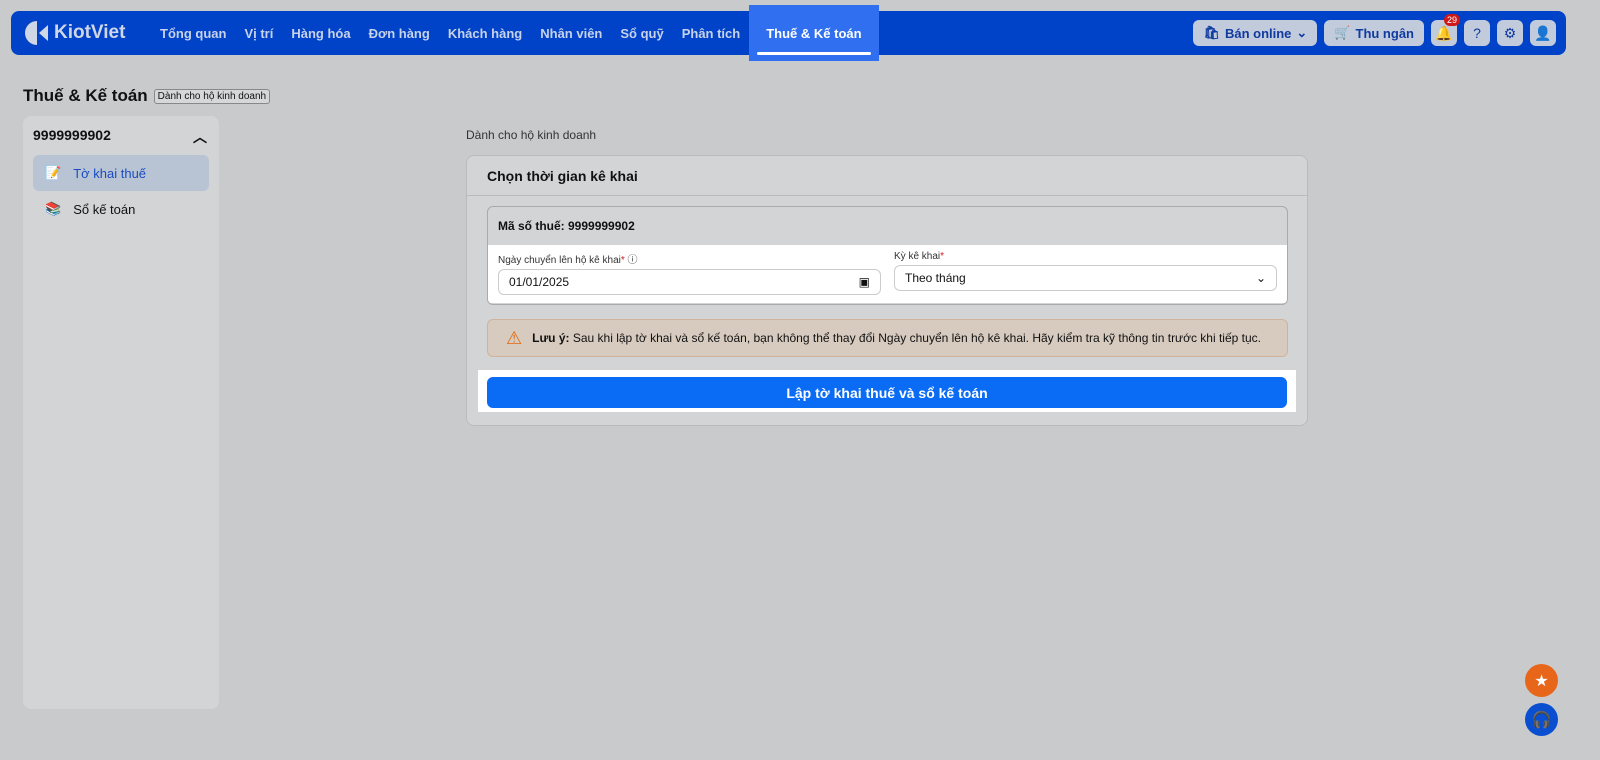 Image resolution: width=1600 pixels, height=760 pixels. I want to click on document-edit-icon: 📝, so click(53, 172).